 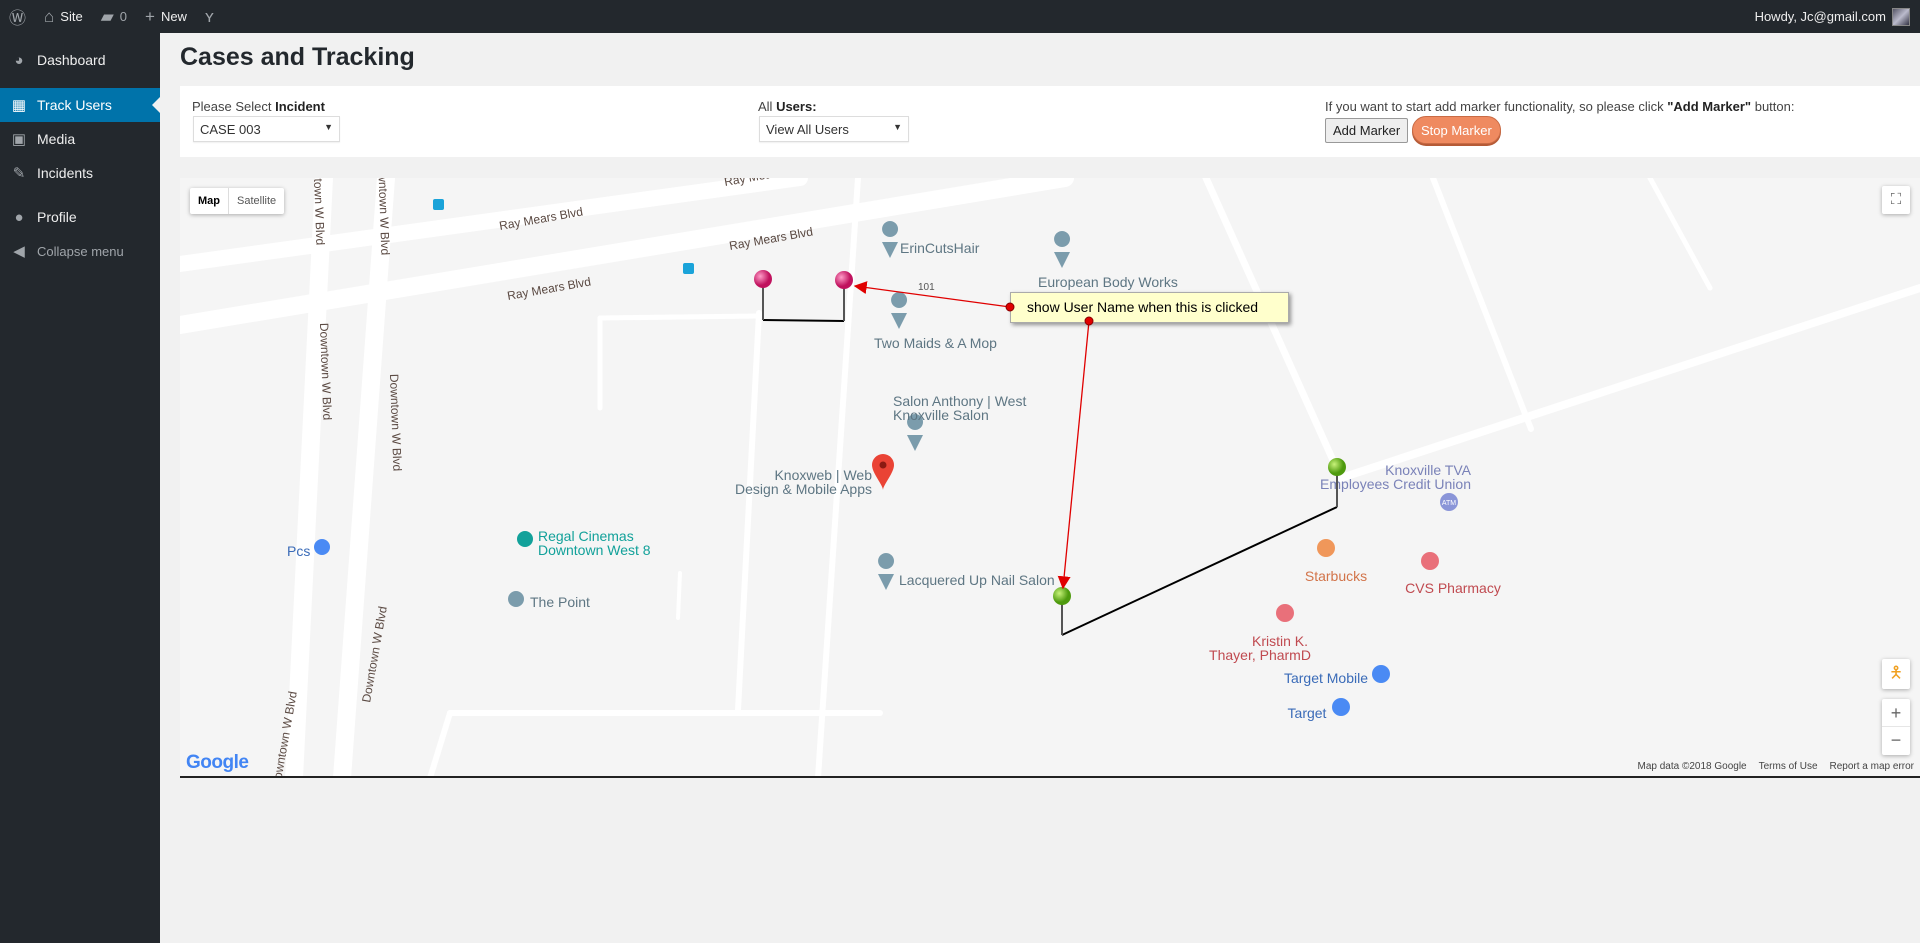 What do you see at coordinates (1395, 484) in the screenshot?
I see `place-label: Employees Credit Union` at bounding box center [1395, 484].